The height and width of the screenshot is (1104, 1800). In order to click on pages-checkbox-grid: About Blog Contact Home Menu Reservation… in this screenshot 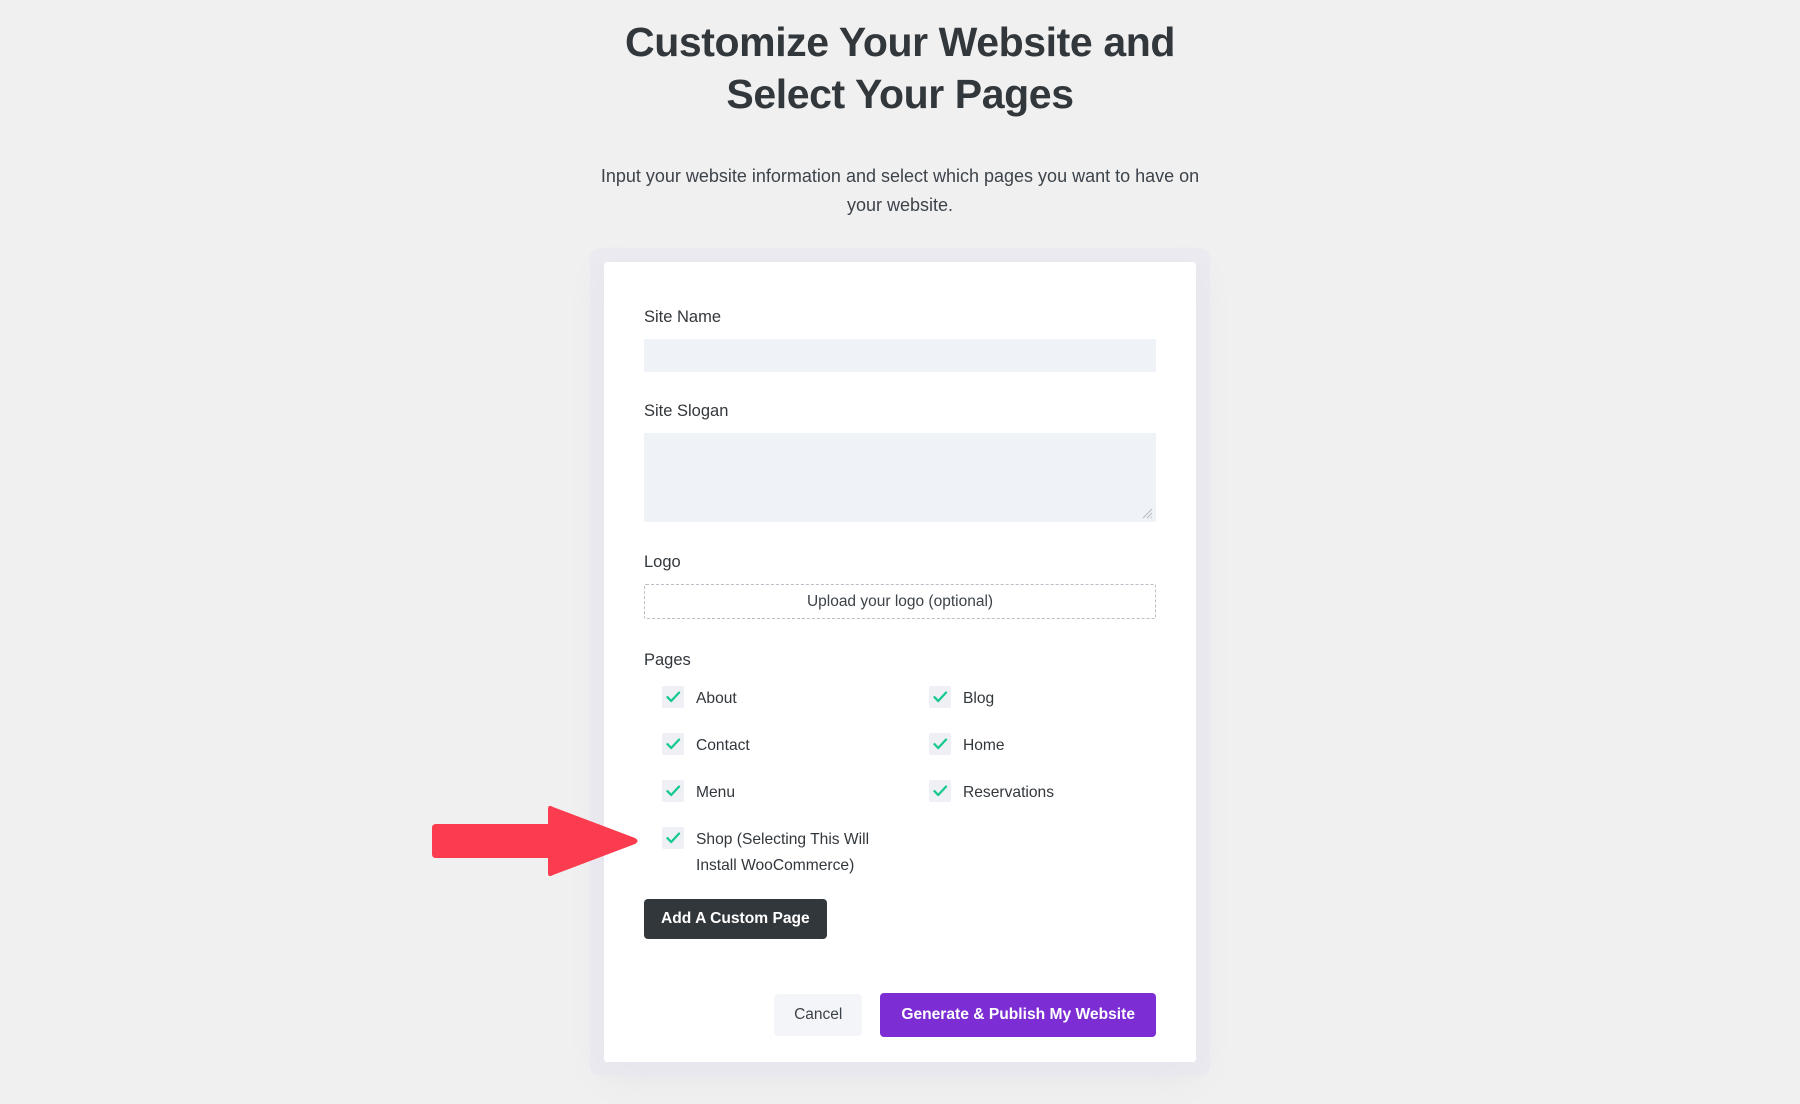, I will do `click(900, 784)`.